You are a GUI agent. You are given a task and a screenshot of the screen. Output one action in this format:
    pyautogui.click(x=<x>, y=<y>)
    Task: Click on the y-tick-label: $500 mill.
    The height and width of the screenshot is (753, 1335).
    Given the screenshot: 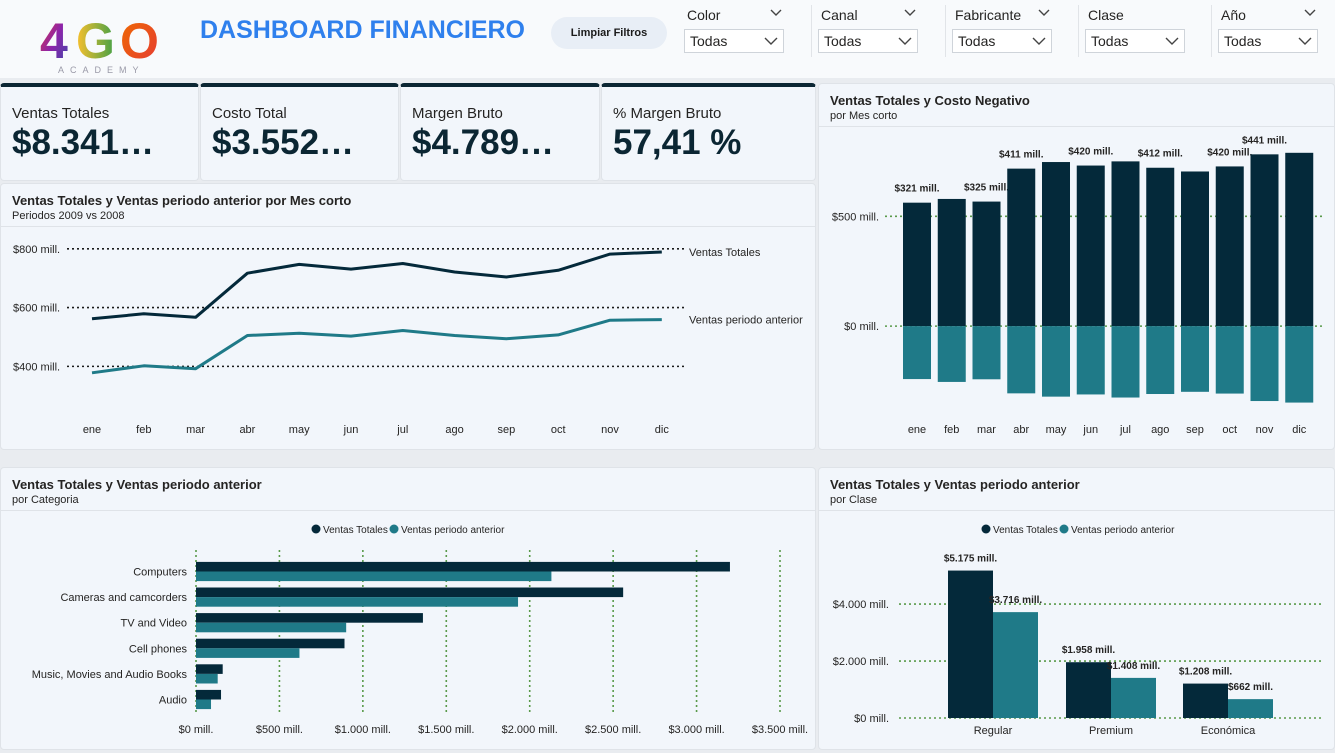 What is the action you would take?
    pyautogui.click(x=855, y=217)
    